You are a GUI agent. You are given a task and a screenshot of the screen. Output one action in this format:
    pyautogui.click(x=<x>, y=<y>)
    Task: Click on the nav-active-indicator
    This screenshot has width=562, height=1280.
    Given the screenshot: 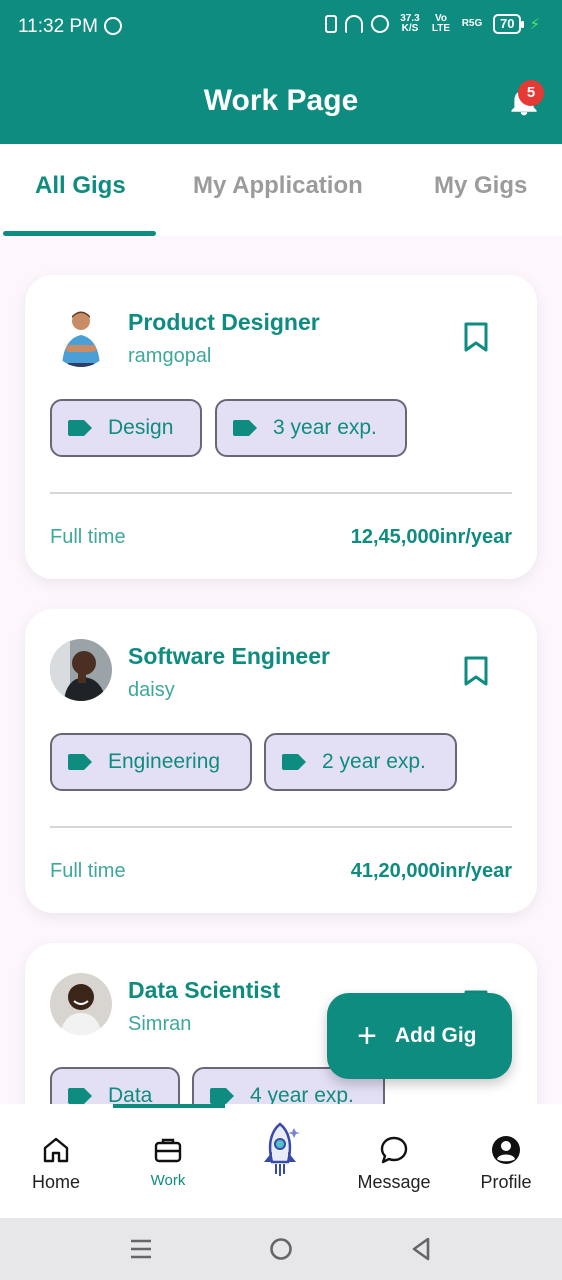 What is the action you would take?
    pyautogui.click(x=169, y=1106)
    